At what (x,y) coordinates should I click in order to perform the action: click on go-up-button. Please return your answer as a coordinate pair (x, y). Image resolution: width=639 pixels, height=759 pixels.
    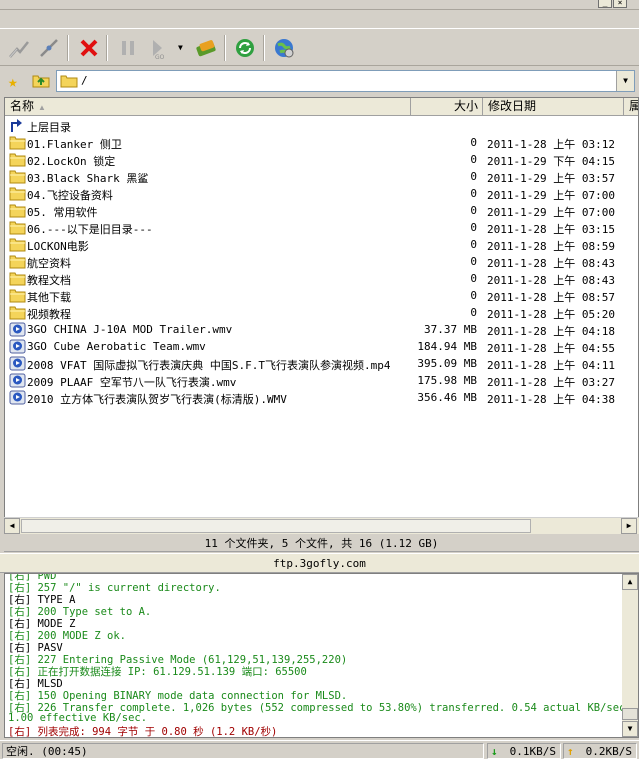
    Looking at the image, I should click on (41, 81).